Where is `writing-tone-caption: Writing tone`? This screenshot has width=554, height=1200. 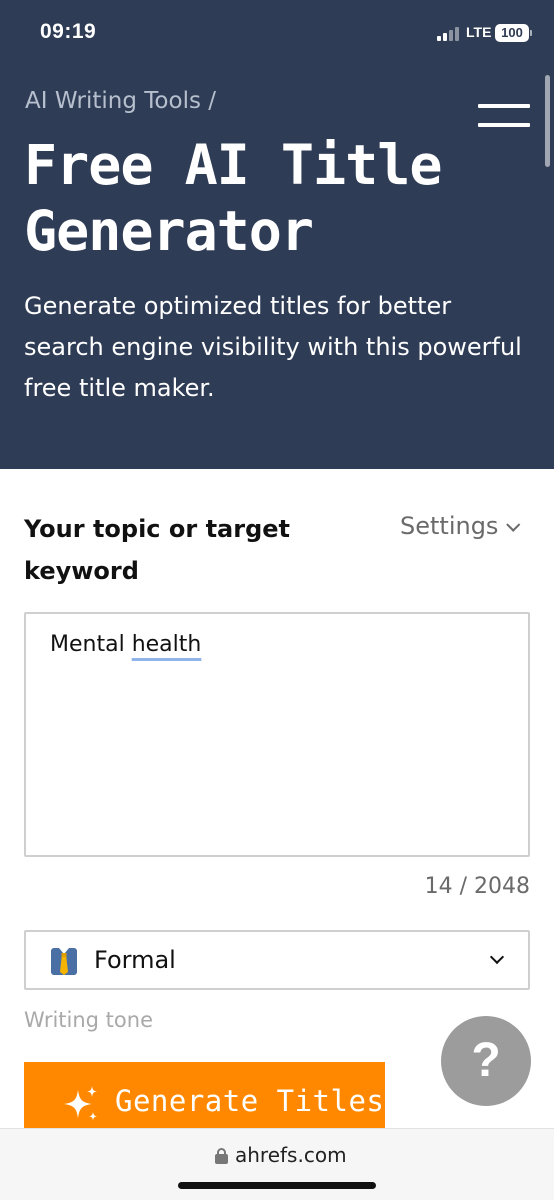
writing-tone-caption: Writing tone is located at coordinates (88, 1020).